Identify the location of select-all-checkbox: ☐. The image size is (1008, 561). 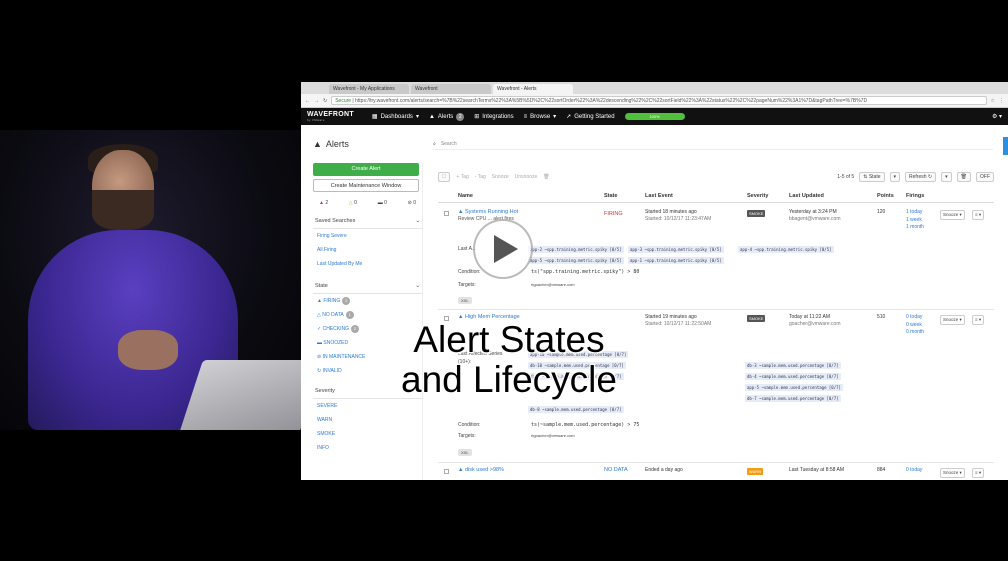
(444, 176).